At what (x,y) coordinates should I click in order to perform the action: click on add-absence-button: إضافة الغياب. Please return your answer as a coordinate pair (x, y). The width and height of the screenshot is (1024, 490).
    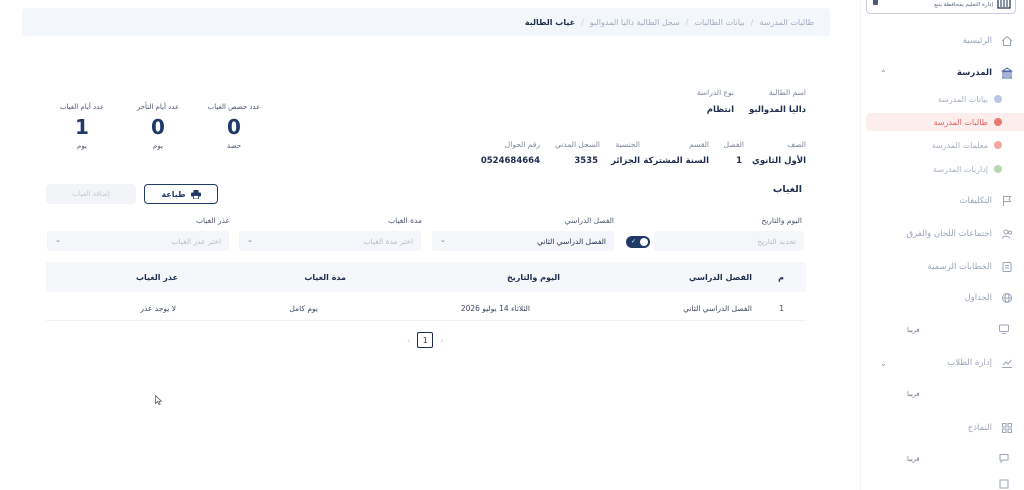
    Looking at the image, I should click on (91, 194).